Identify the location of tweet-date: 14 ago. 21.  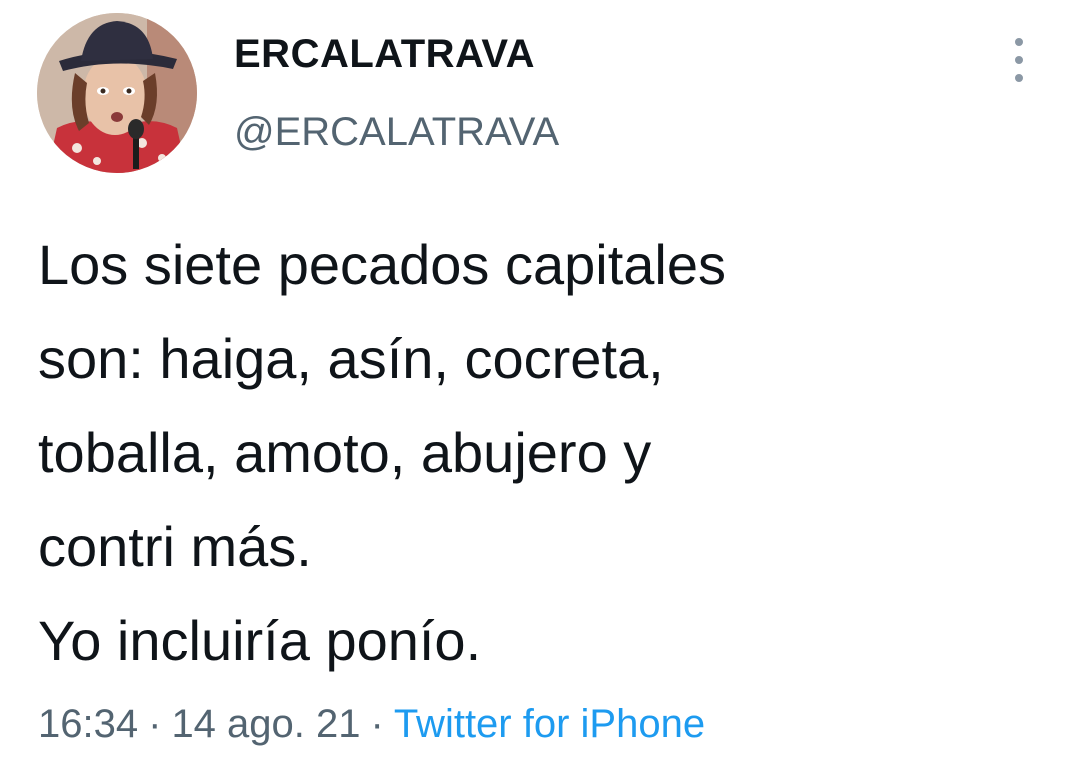
(265, 724).